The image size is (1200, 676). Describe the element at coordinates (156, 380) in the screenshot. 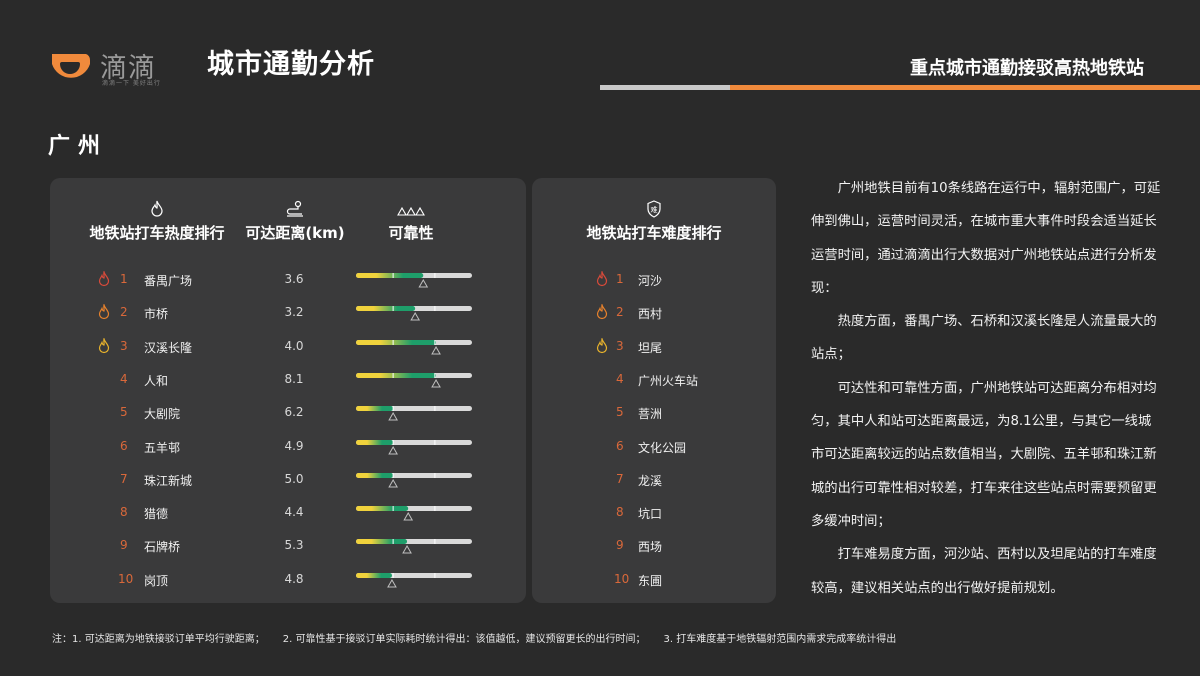

I see `station-name: 人和` at that location.